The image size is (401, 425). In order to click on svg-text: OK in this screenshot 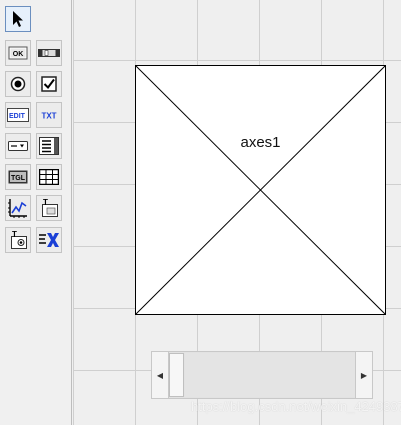, I will do `click(18, 54)`.